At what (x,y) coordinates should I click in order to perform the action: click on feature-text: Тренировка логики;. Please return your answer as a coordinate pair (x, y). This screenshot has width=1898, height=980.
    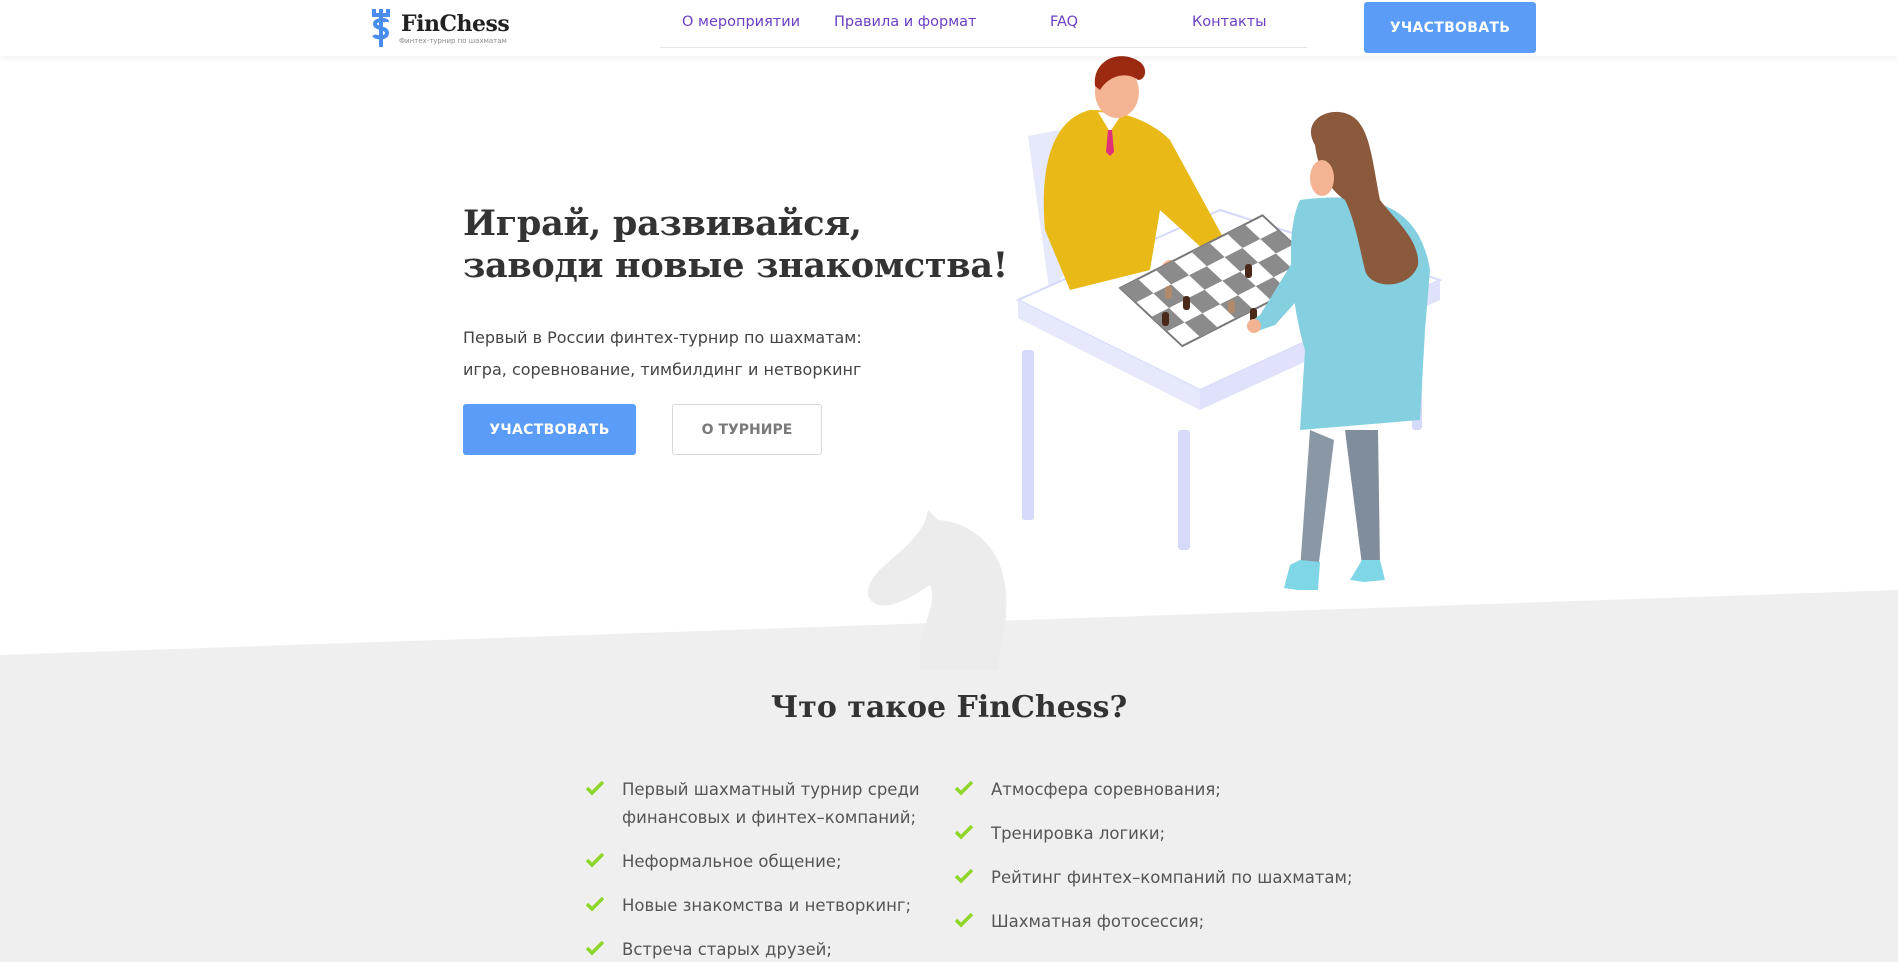
    Looking at the image, I should click on (1078, 833).